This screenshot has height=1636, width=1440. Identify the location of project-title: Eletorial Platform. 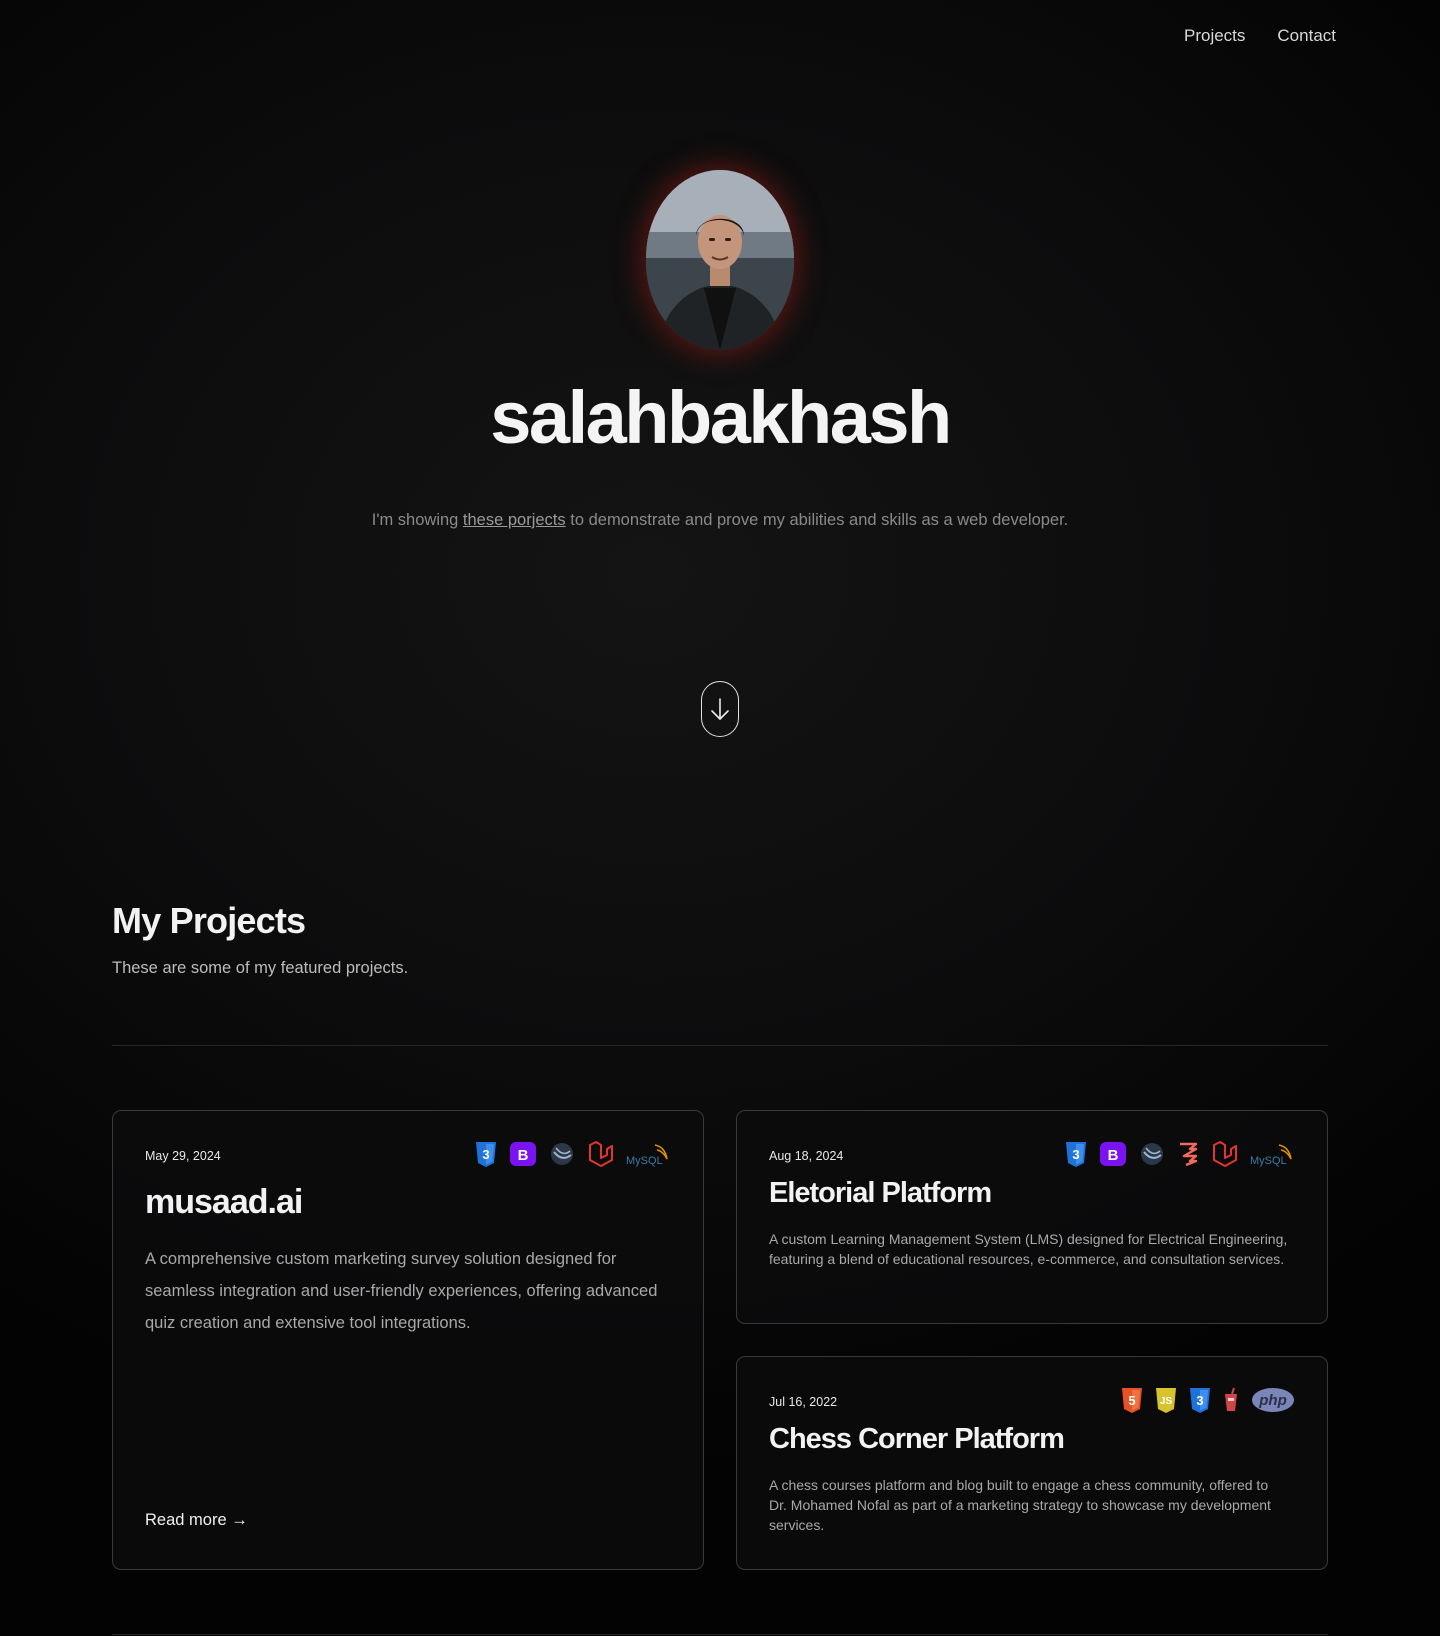
(880, 1193).